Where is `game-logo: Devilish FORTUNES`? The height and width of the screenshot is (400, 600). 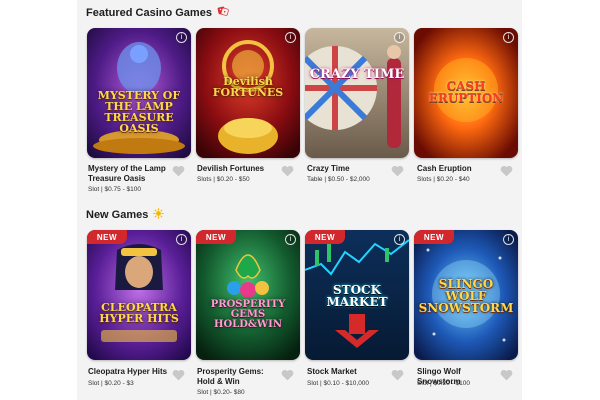 game-logo: Devilish FORTUNES is located at coordinates (248, 87).